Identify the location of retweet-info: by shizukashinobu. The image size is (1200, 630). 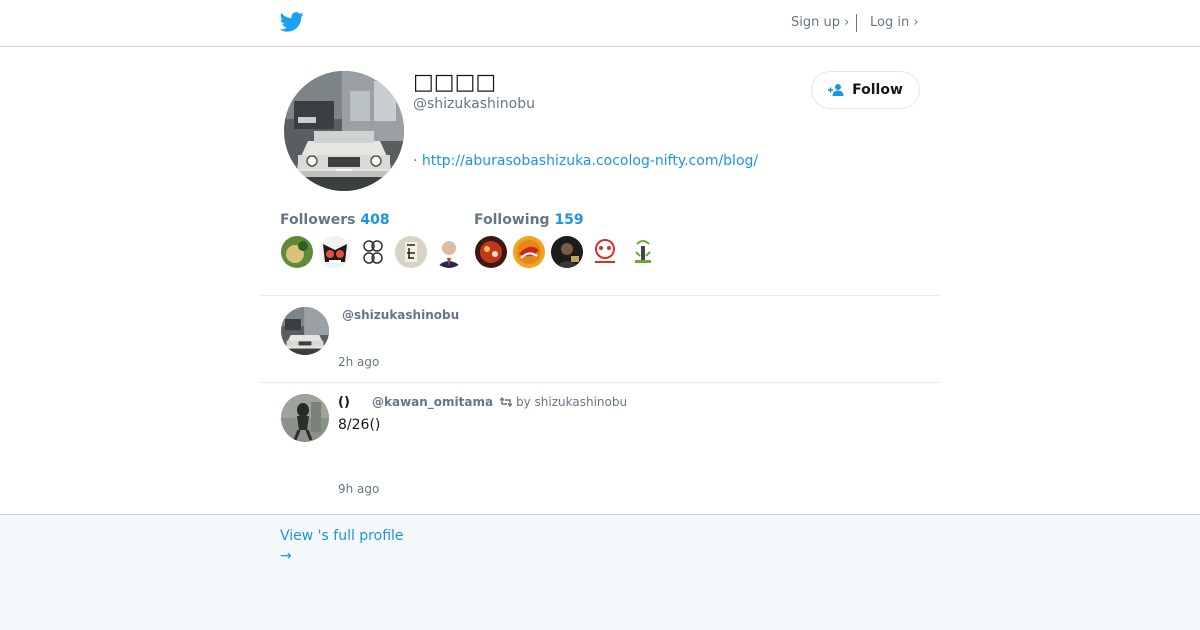
(563, 402).